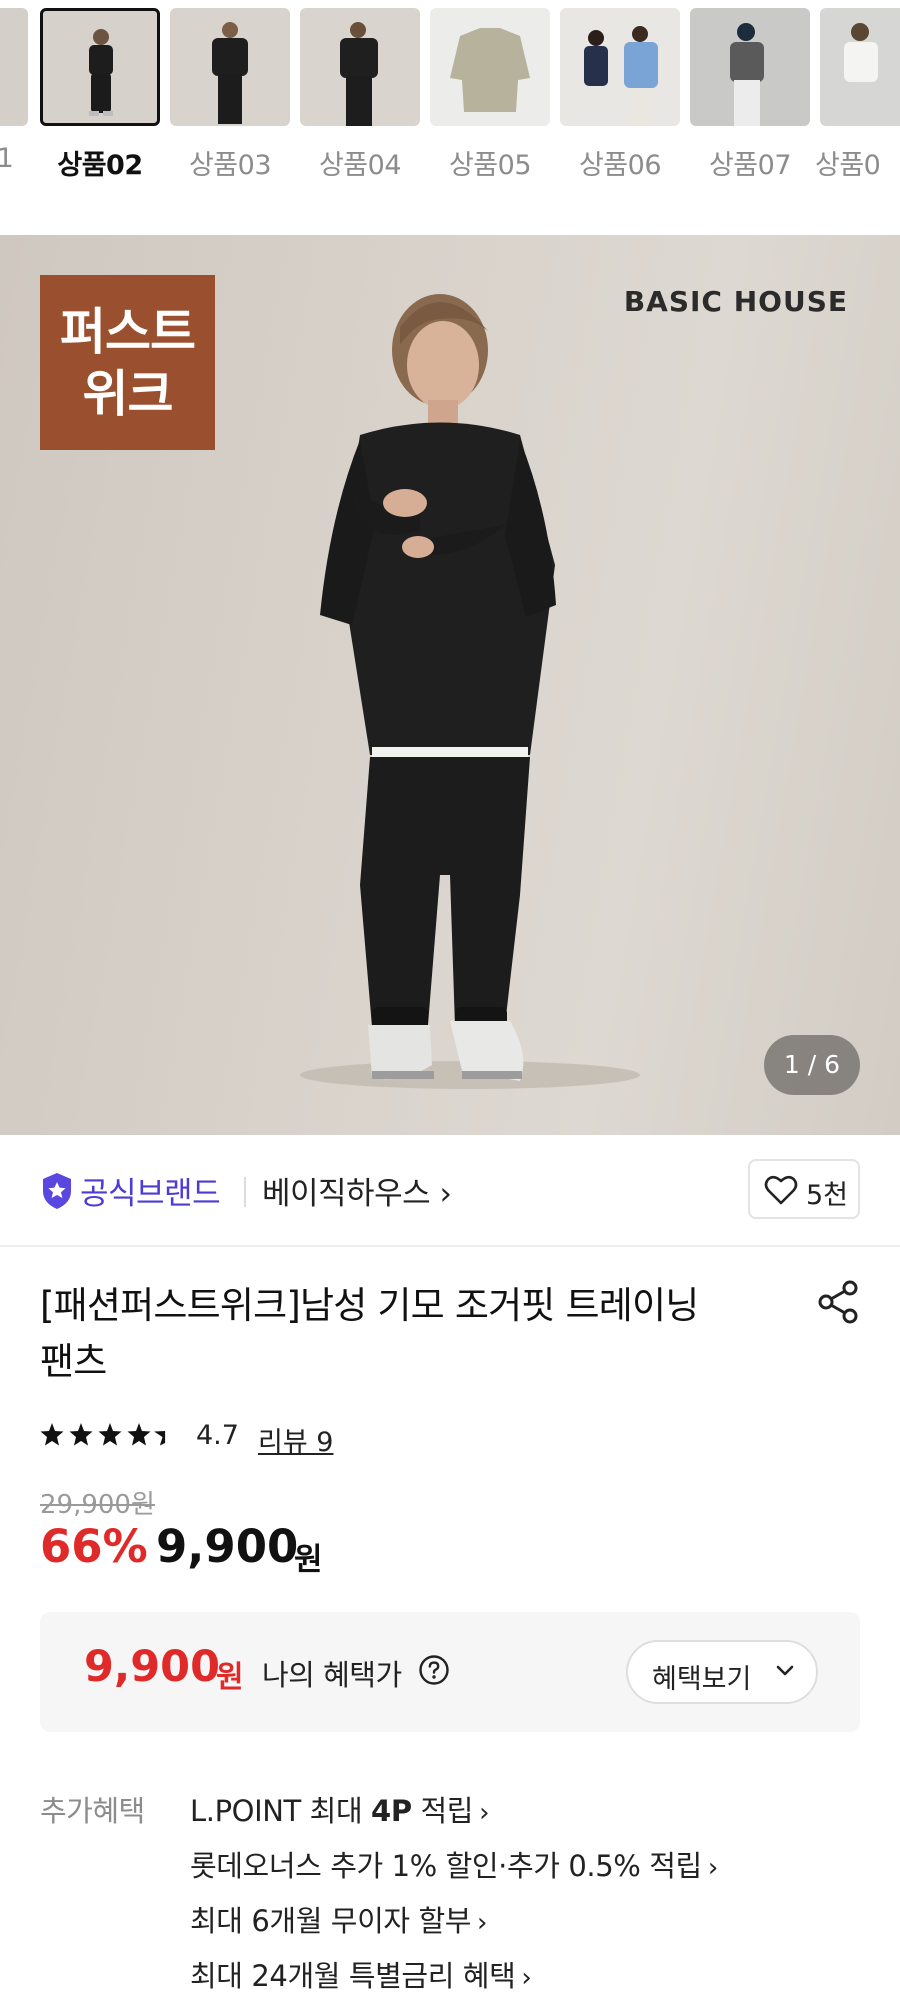 This screenshot has width=900, height=2016. Describe the element at coordinates (230, 1677) in the screenshot. I see `benefit-price-unit: 원` at that location.